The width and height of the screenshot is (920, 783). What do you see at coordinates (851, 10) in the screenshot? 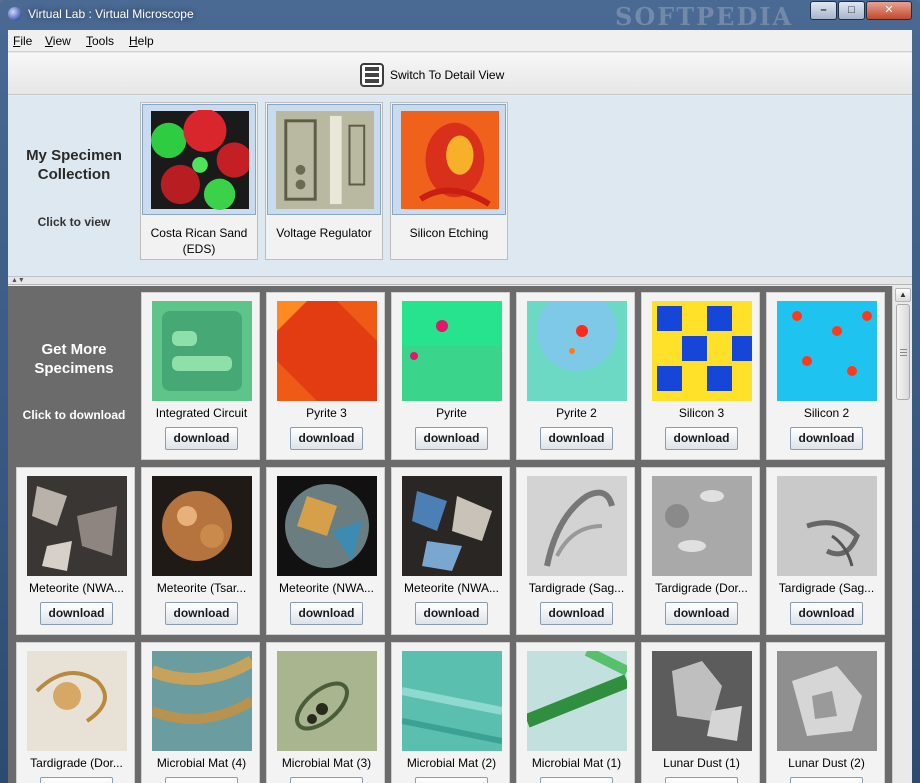
I see `maximize-button: □` at bounding box center [851, 10].